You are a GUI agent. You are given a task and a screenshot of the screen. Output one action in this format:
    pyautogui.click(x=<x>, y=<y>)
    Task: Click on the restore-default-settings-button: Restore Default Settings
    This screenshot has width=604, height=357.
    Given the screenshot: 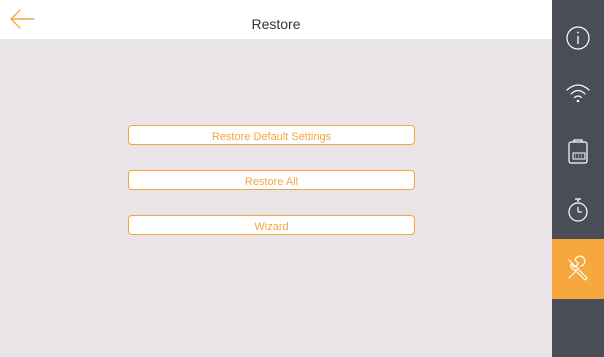 What is the action you would take?
    pyautogui.click(x=271, y=135)
    